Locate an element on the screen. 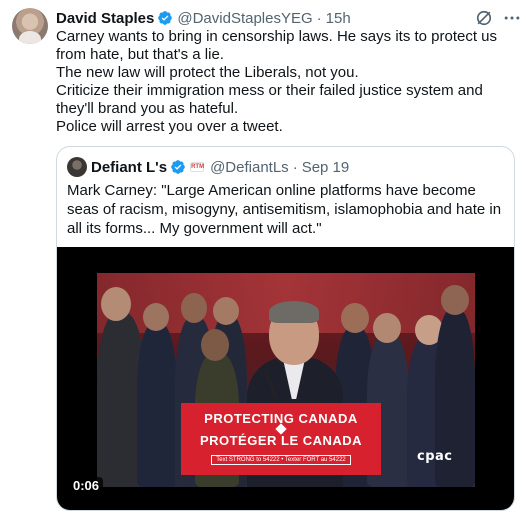  quoted-author-name: Defiant L's is located at coordinates (129, 167).